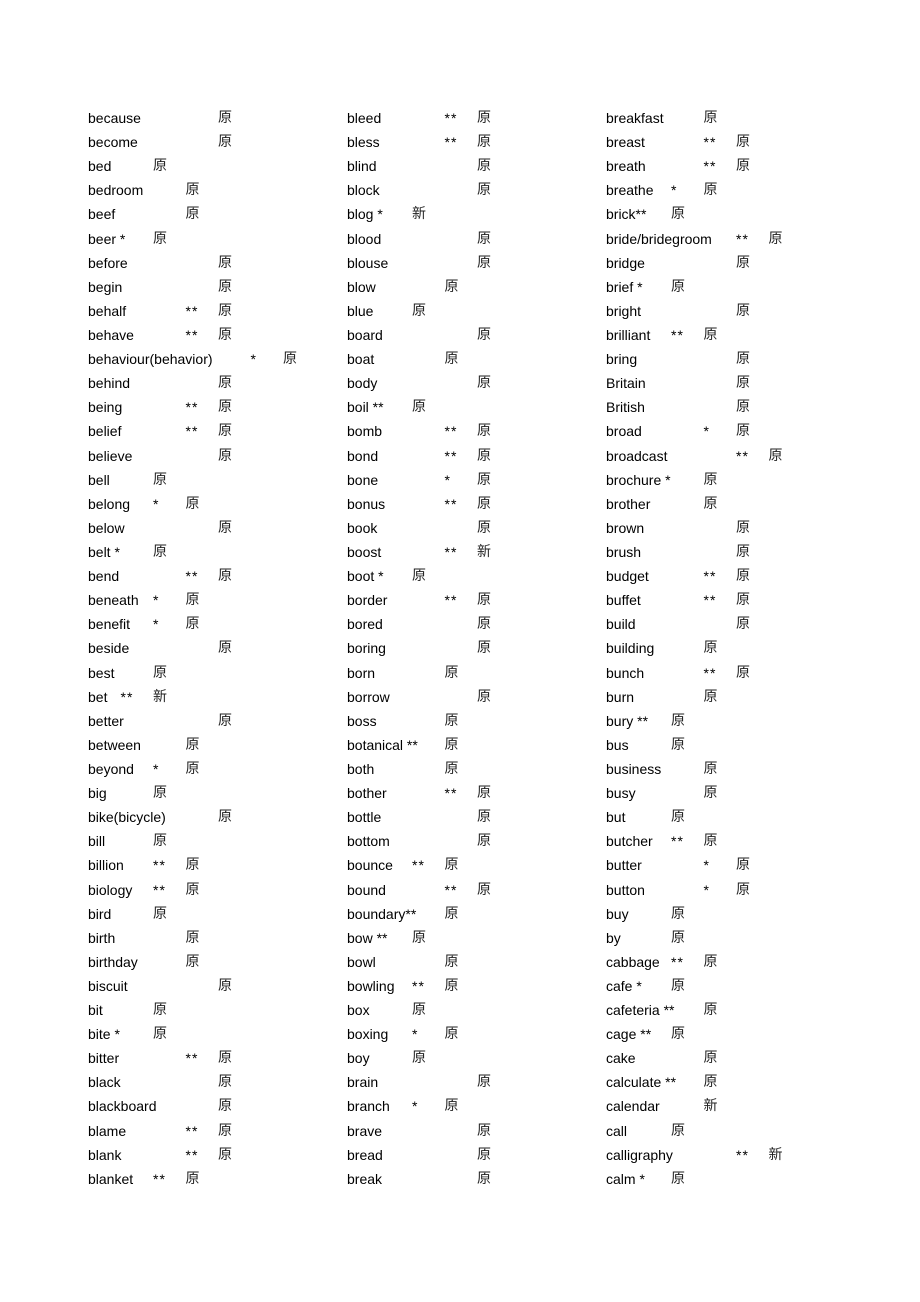 The width and height of the screenshot is (920, 1302). I want to click on word-entry: bit 原, so click(213, 1010).